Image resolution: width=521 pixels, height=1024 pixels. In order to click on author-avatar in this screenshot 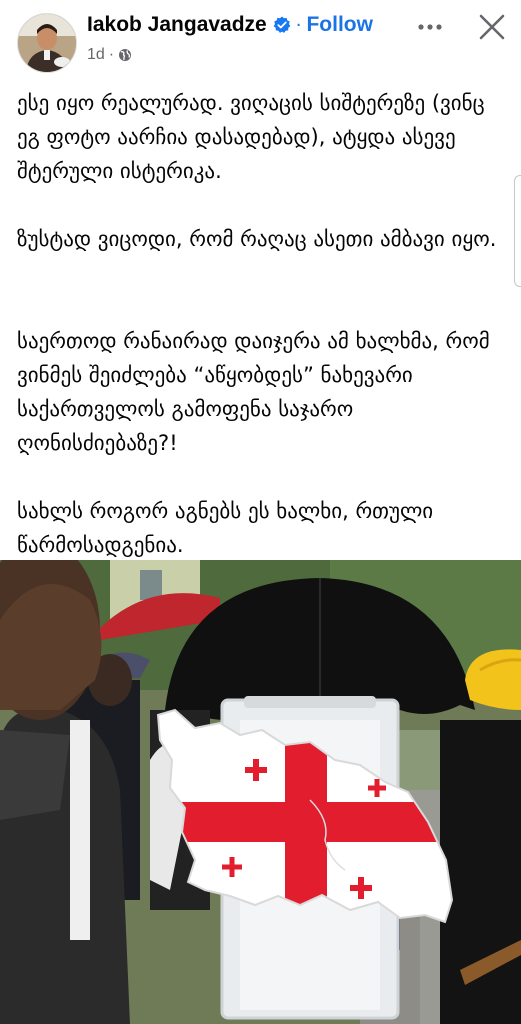, I will do `click(47, 43)`.